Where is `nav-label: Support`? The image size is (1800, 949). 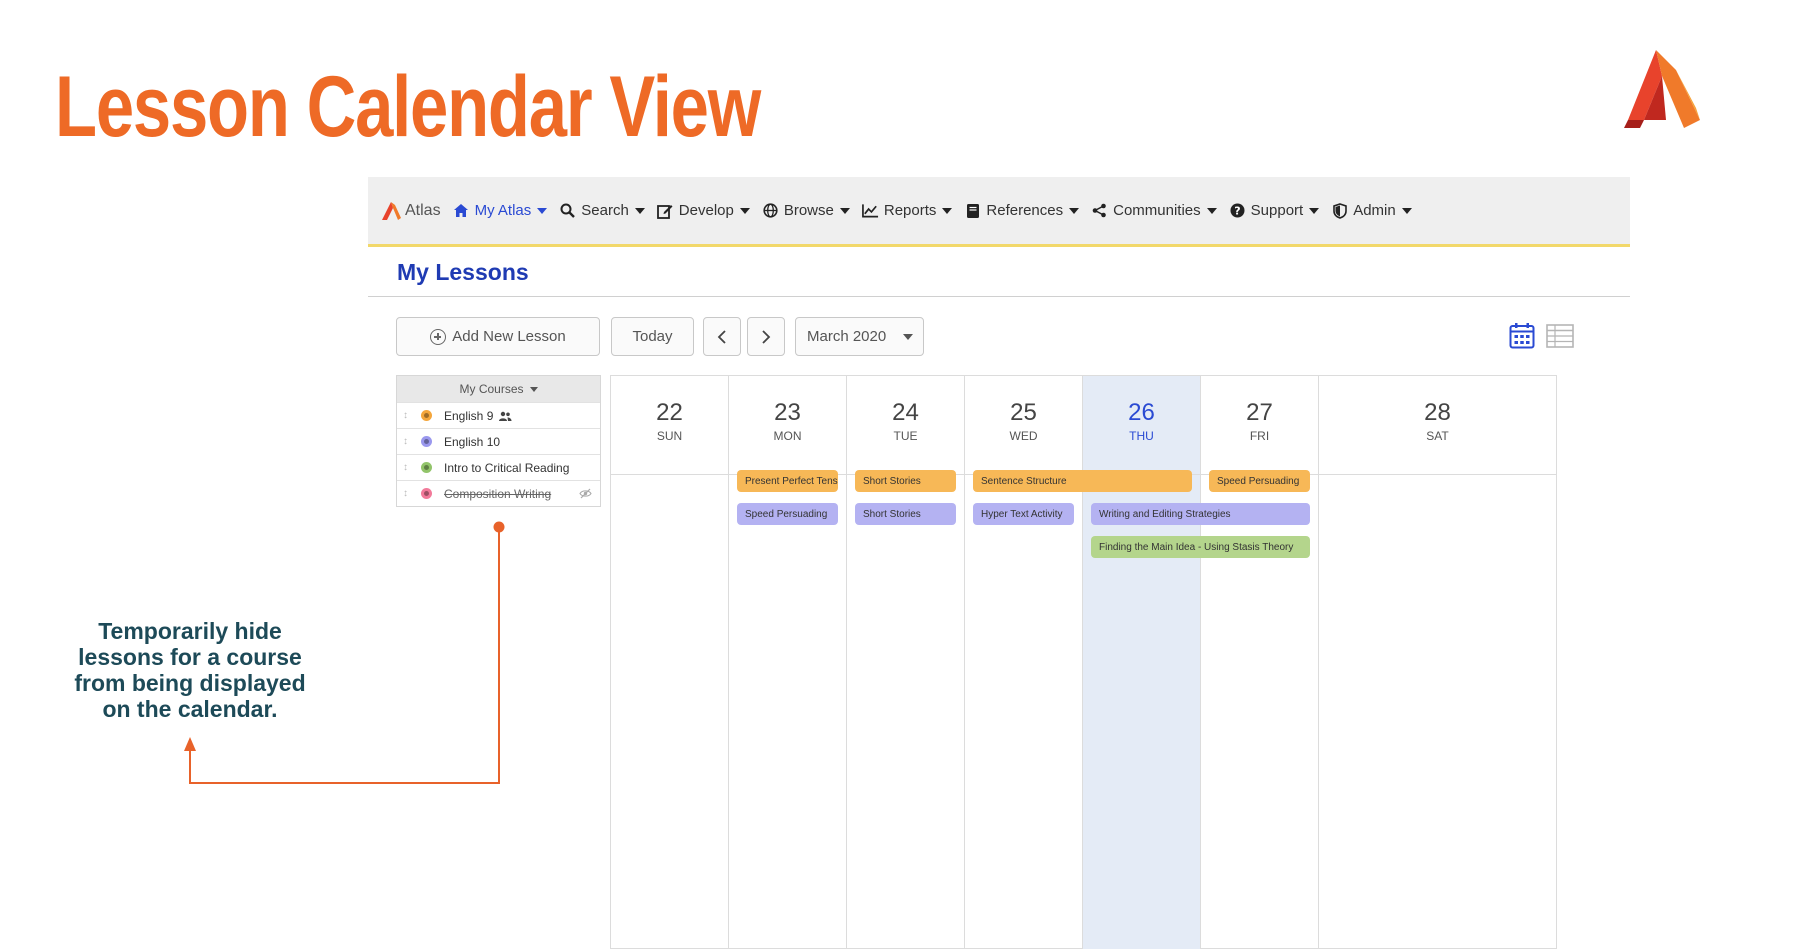 nav-label: Support is located at coordinates (1277, 210).